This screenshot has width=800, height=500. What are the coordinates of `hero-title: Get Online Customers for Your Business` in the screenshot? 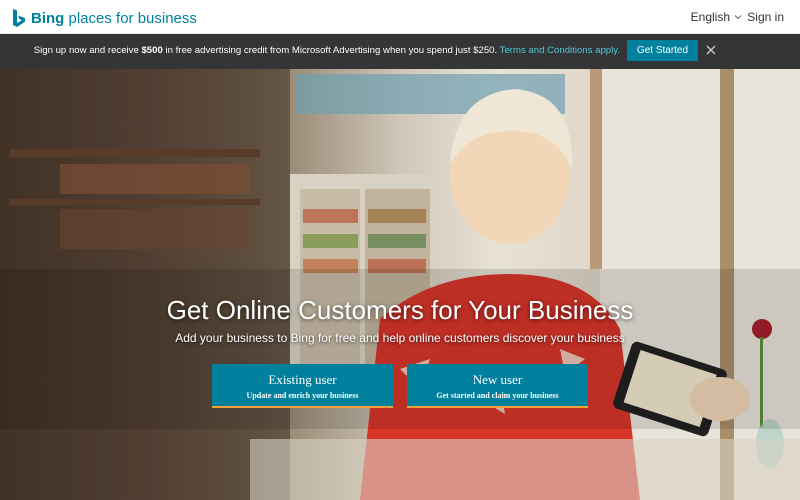 It's located at (400, 310).